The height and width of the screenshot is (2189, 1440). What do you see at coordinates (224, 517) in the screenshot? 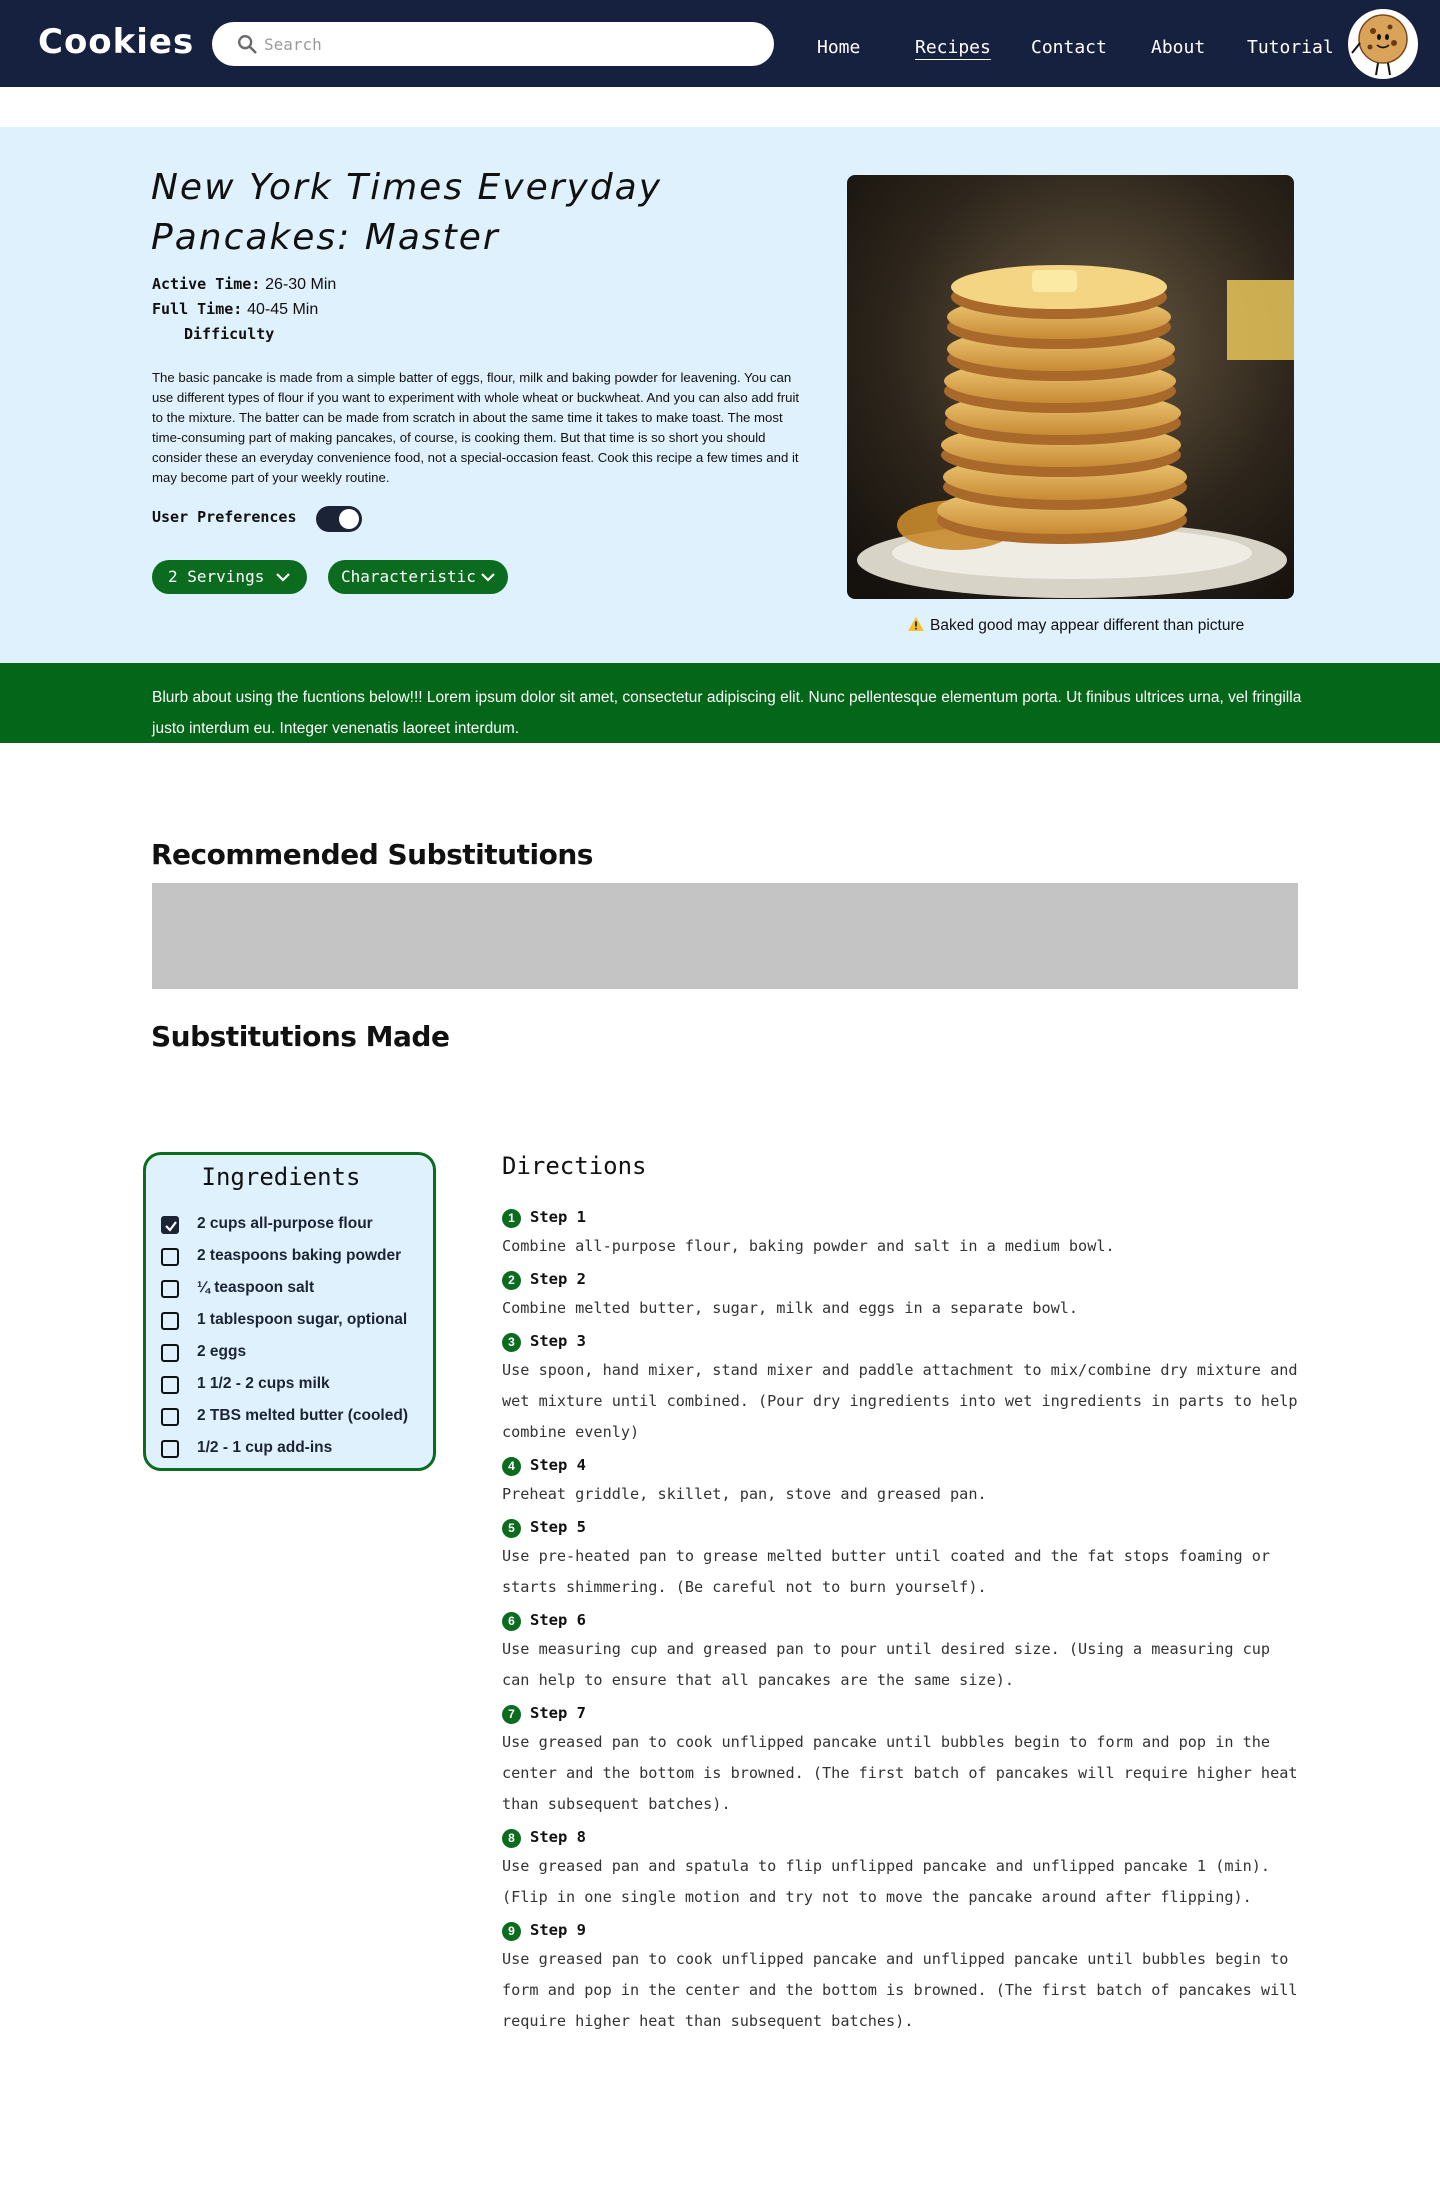
I see `user-preferences-label: User Preferences` at bounding box center [224, 517].